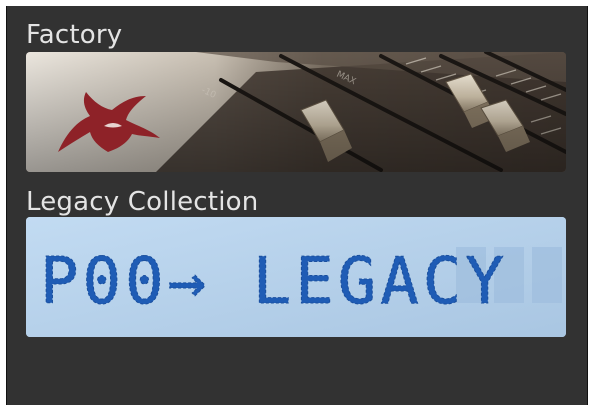  I want to click on legacy-section-title: Legacy Collection, so click(142, 202).